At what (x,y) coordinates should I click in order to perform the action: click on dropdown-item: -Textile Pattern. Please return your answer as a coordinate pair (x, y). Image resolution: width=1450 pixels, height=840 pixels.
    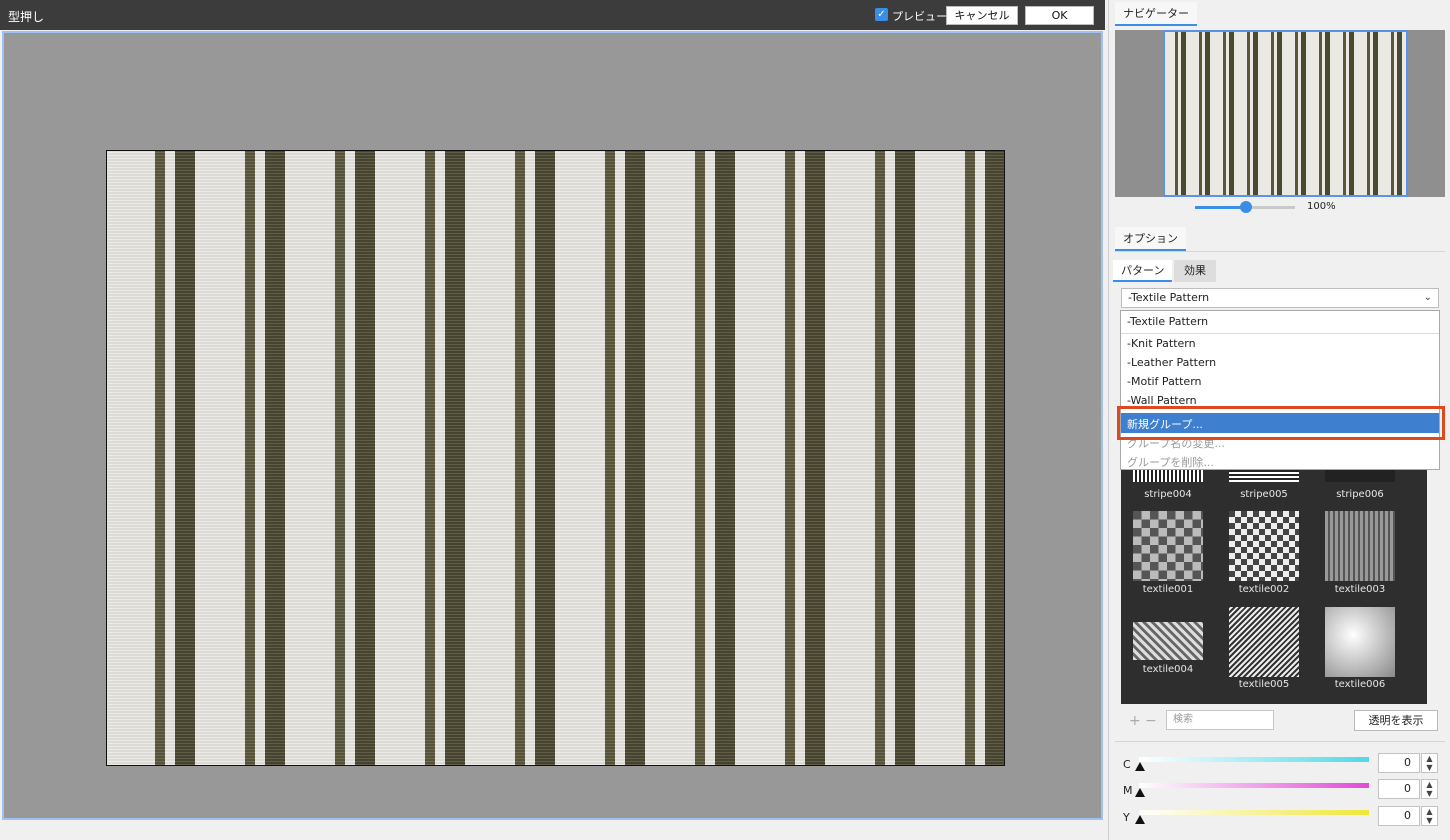
    Looking at the image, I should click on (1167, 321).